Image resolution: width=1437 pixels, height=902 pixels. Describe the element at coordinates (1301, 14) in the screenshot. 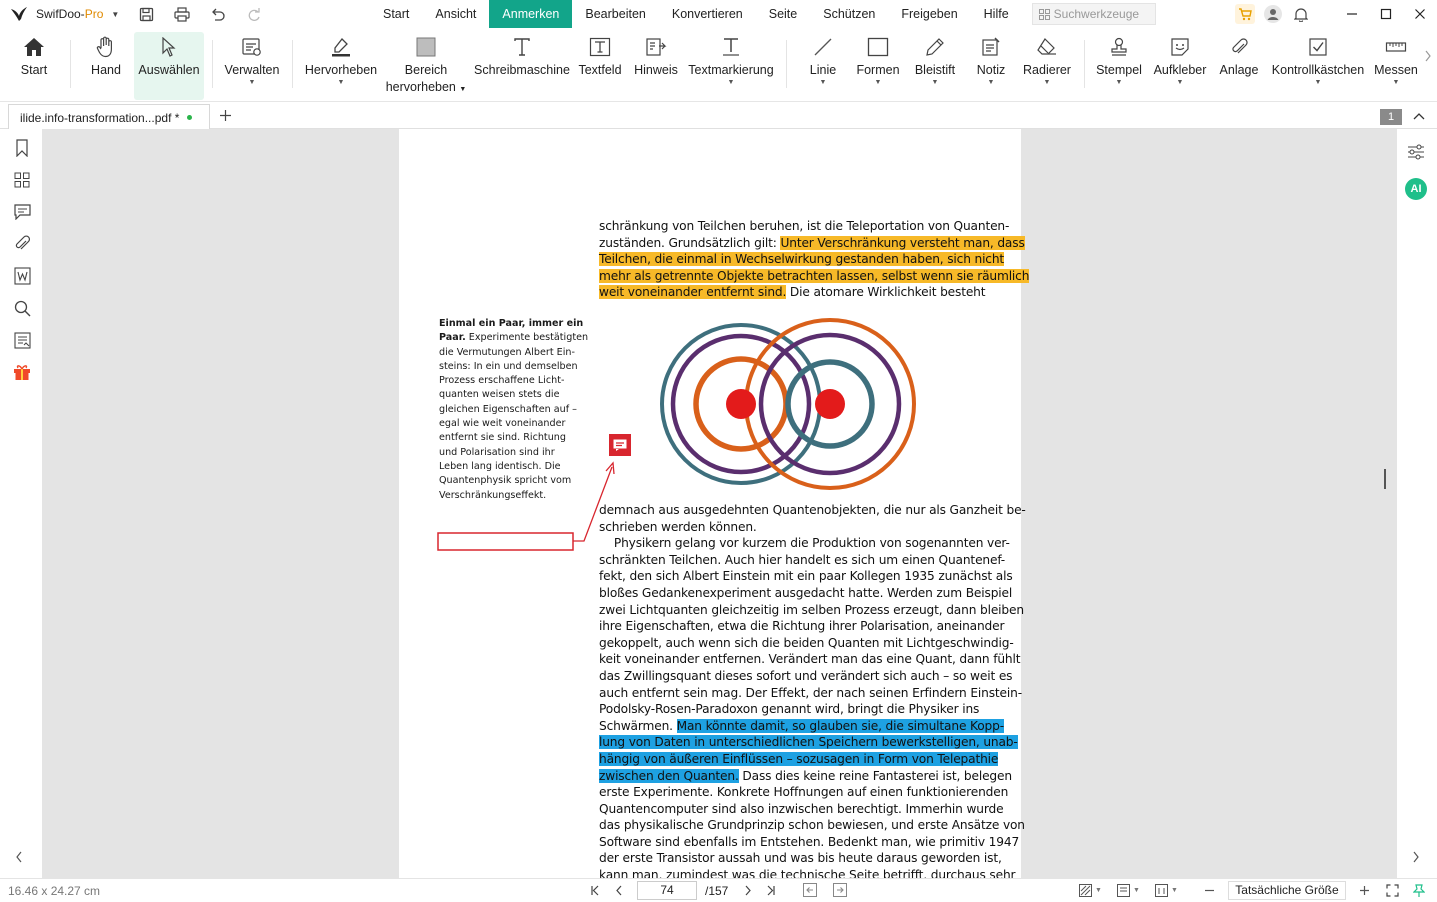

I see `bell-icon` at that location.